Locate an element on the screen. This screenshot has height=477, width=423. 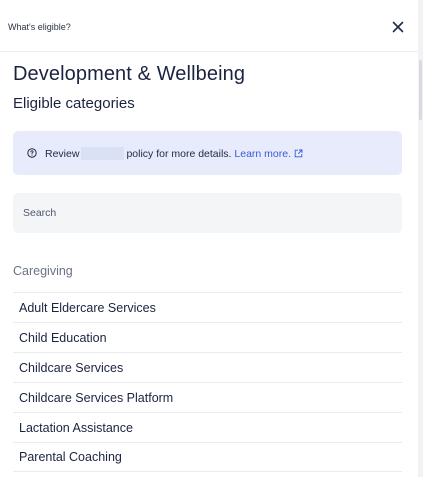
search-input is located at coordinates (207, 213).